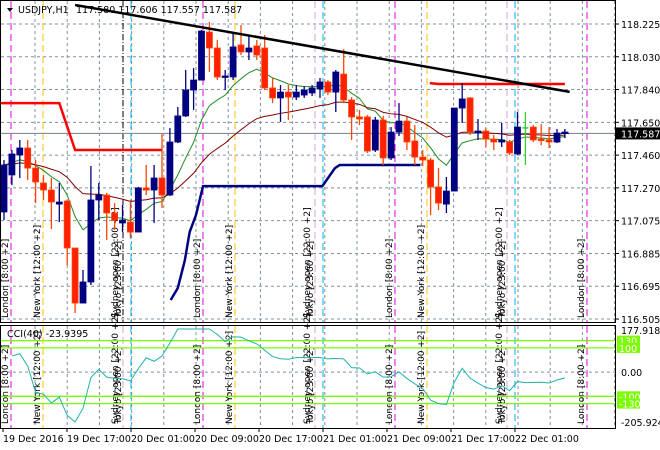 The image size is (660, 450). Describe the element at coordinates (419, 439) in the screenshot. I see `time-label: 21 Dec 09:00` at that location.